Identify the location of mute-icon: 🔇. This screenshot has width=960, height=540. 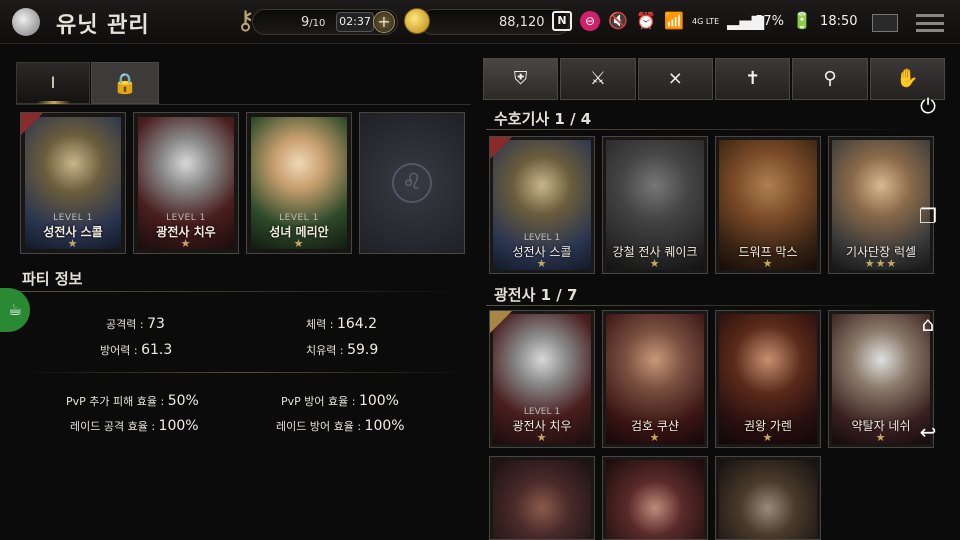
(618, 20).